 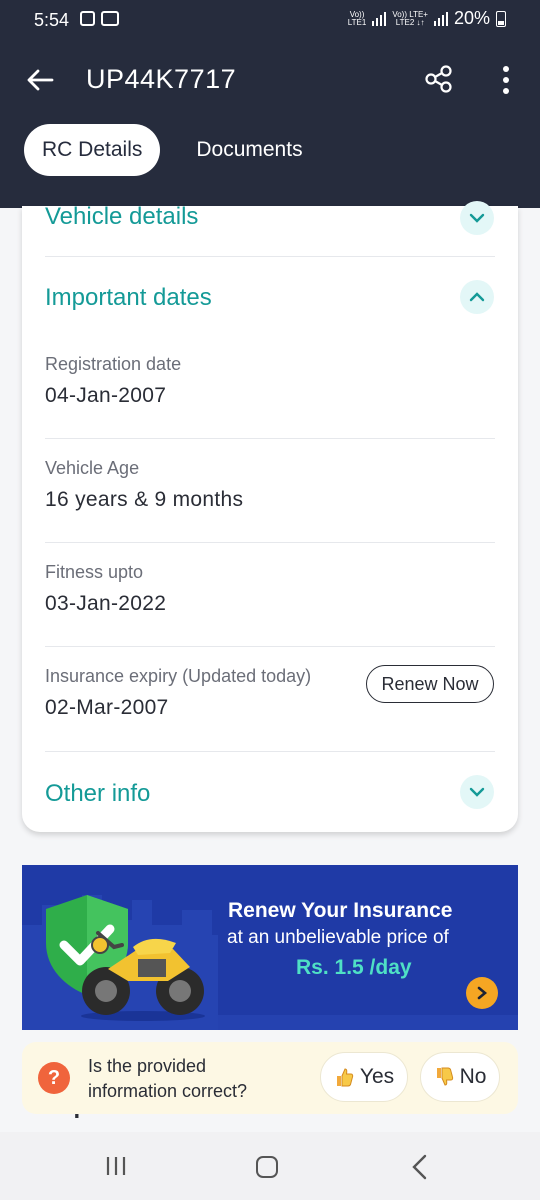 What do you see at coordinates (354, 967) in the screenshot?
I see `banner-price: Rs. 1.5 /day` at bounding box center [354, 967].